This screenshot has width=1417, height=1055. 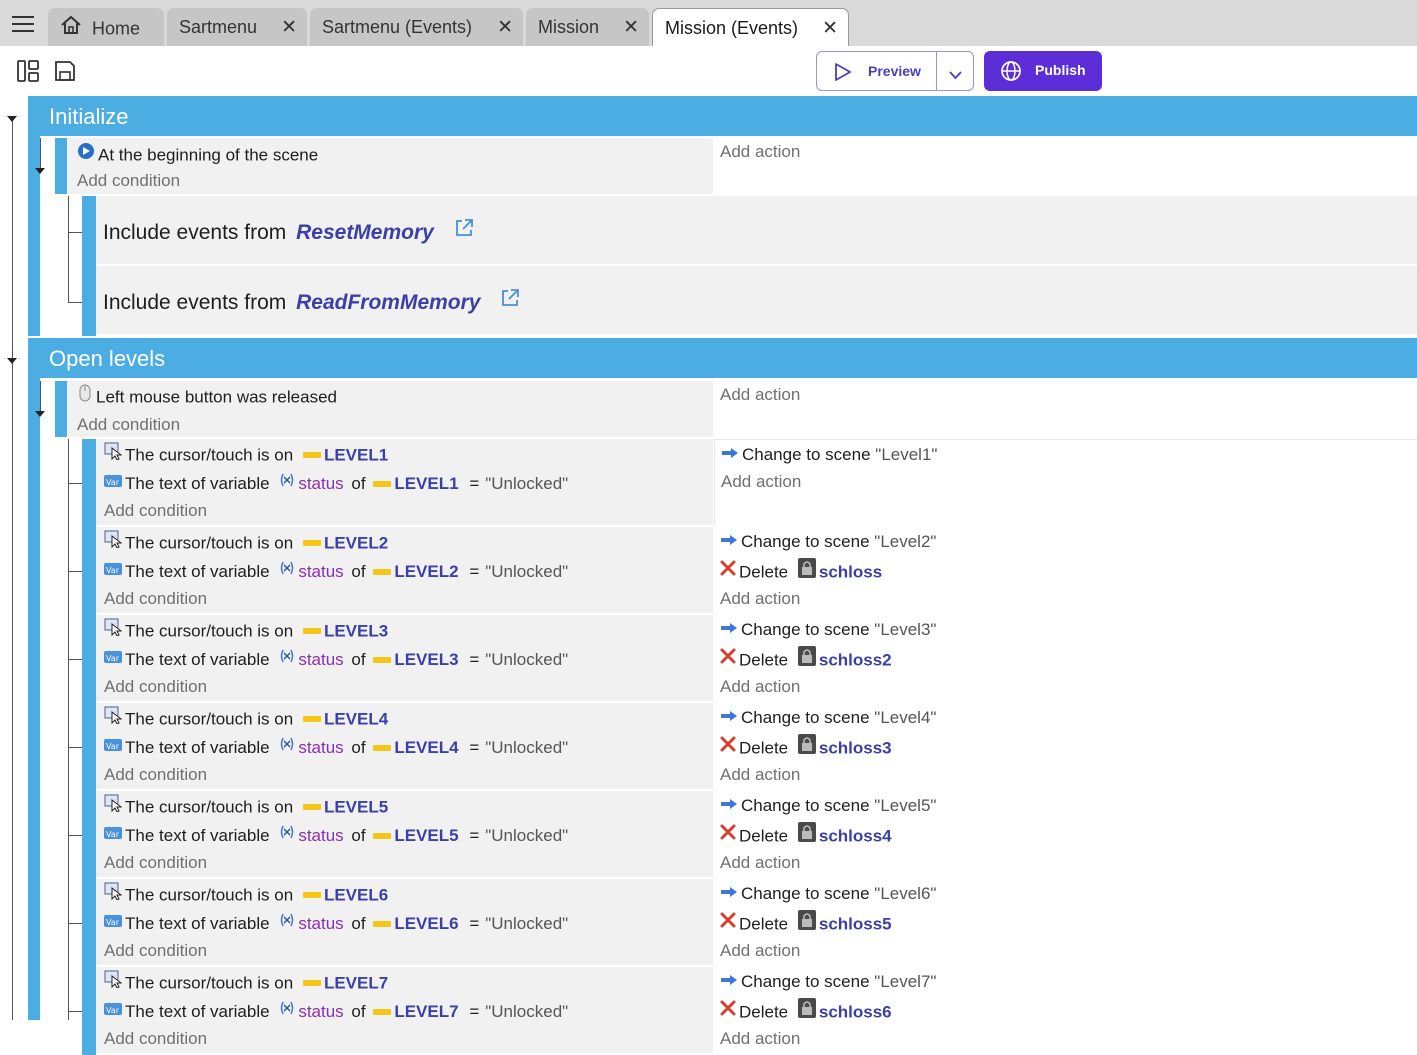 What do you see at coordinates (365, 232) in the screenshot?
I see `external-events-name: ResetMemory` at bounding box center [365, 232].